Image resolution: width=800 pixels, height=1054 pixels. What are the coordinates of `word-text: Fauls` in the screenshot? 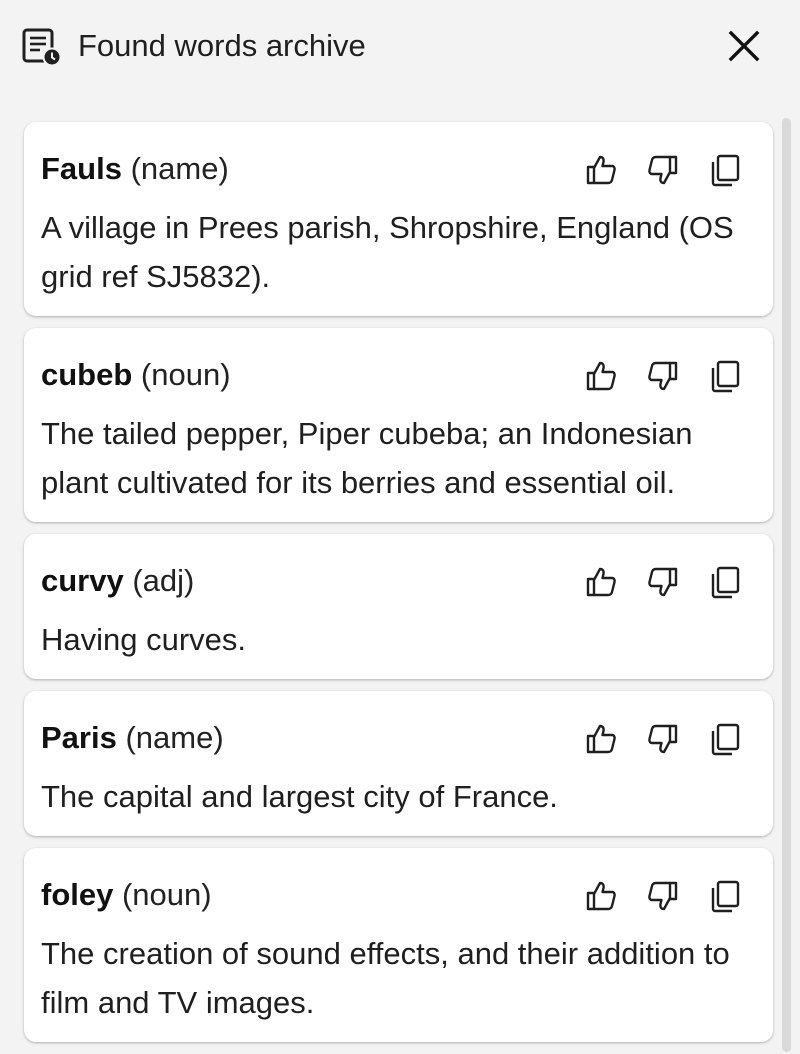 It's located at (81, 168).